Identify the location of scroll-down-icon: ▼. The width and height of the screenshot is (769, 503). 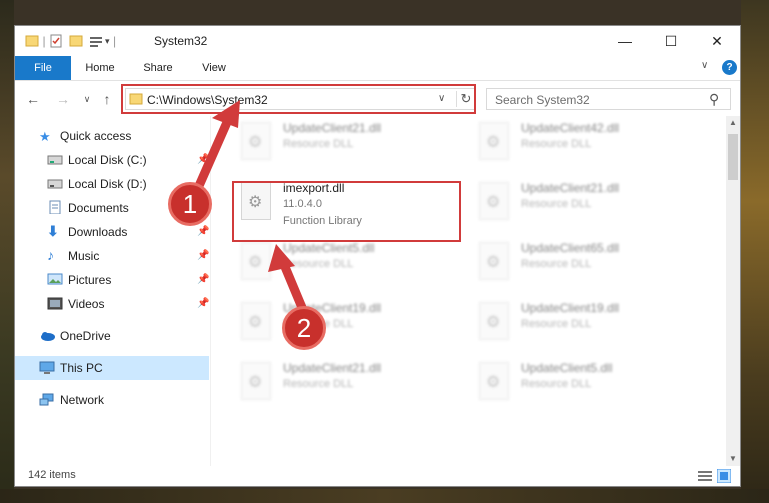
(733, 459).